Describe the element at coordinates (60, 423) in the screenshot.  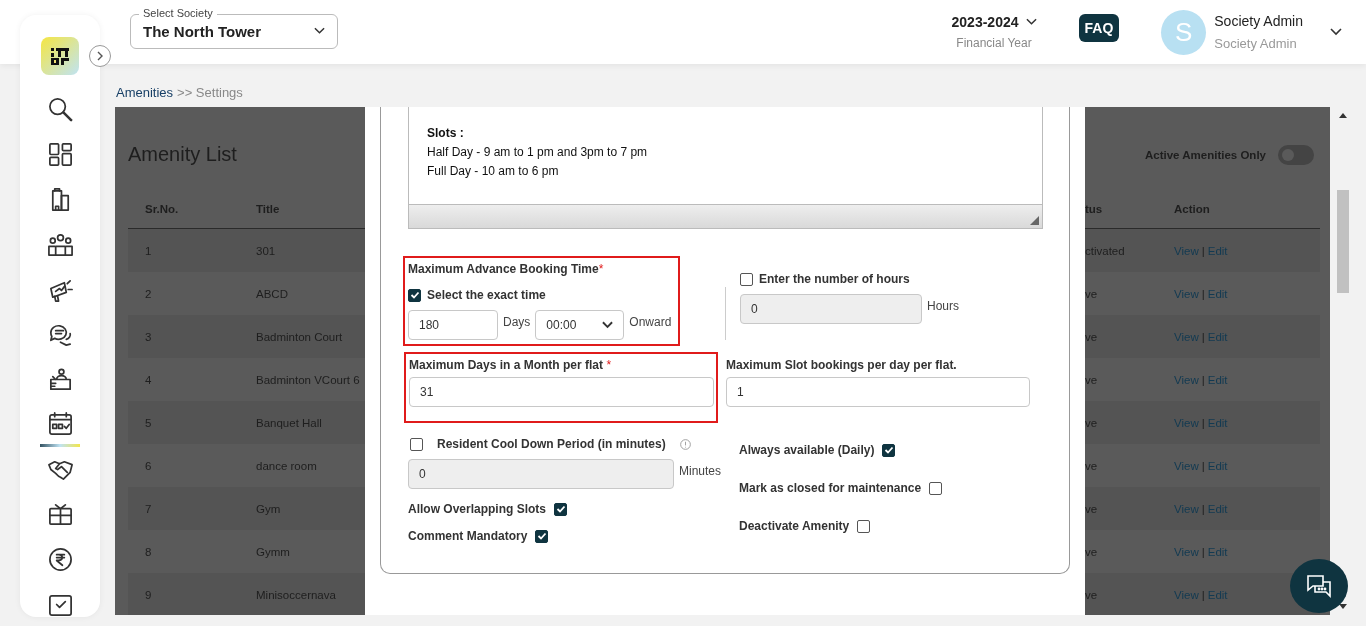
I see `calendar-icon` at that location.